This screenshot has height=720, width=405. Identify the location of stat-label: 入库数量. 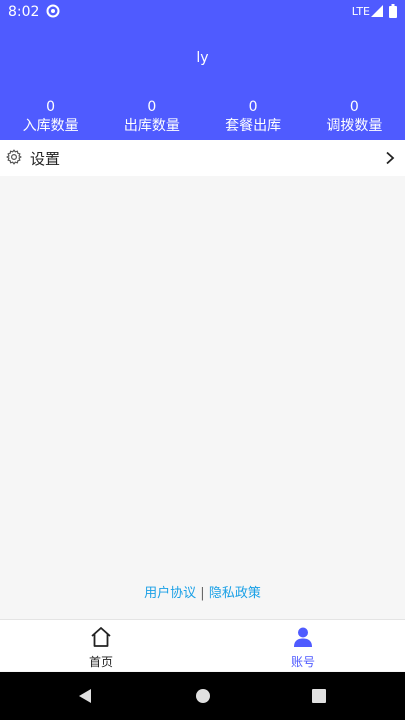
(50, 126).